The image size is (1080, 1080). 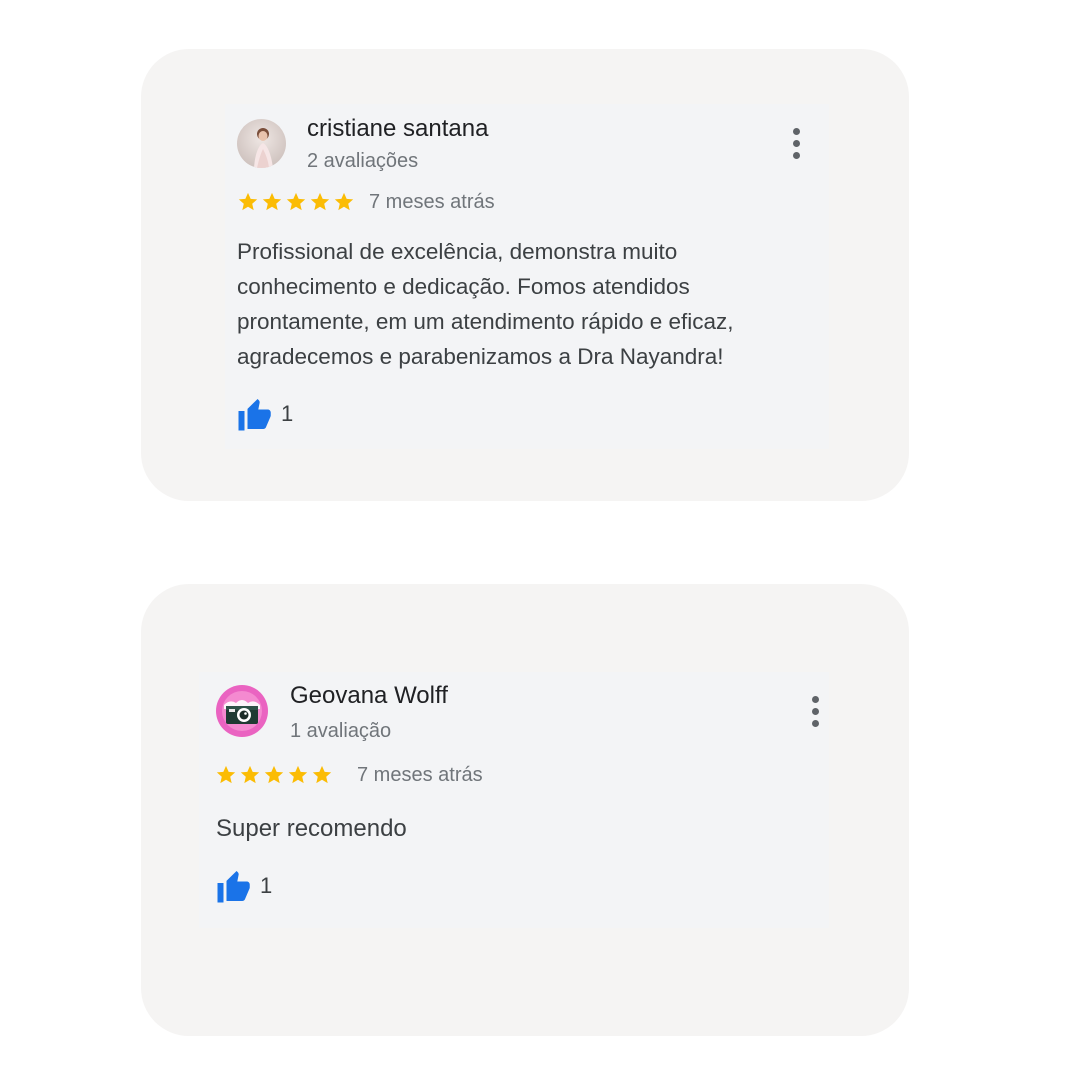 What do you see at coordinates (340, 731) in the screenshot?
I see `review-count: 1 avaliação` at bounding box center [340, 731].